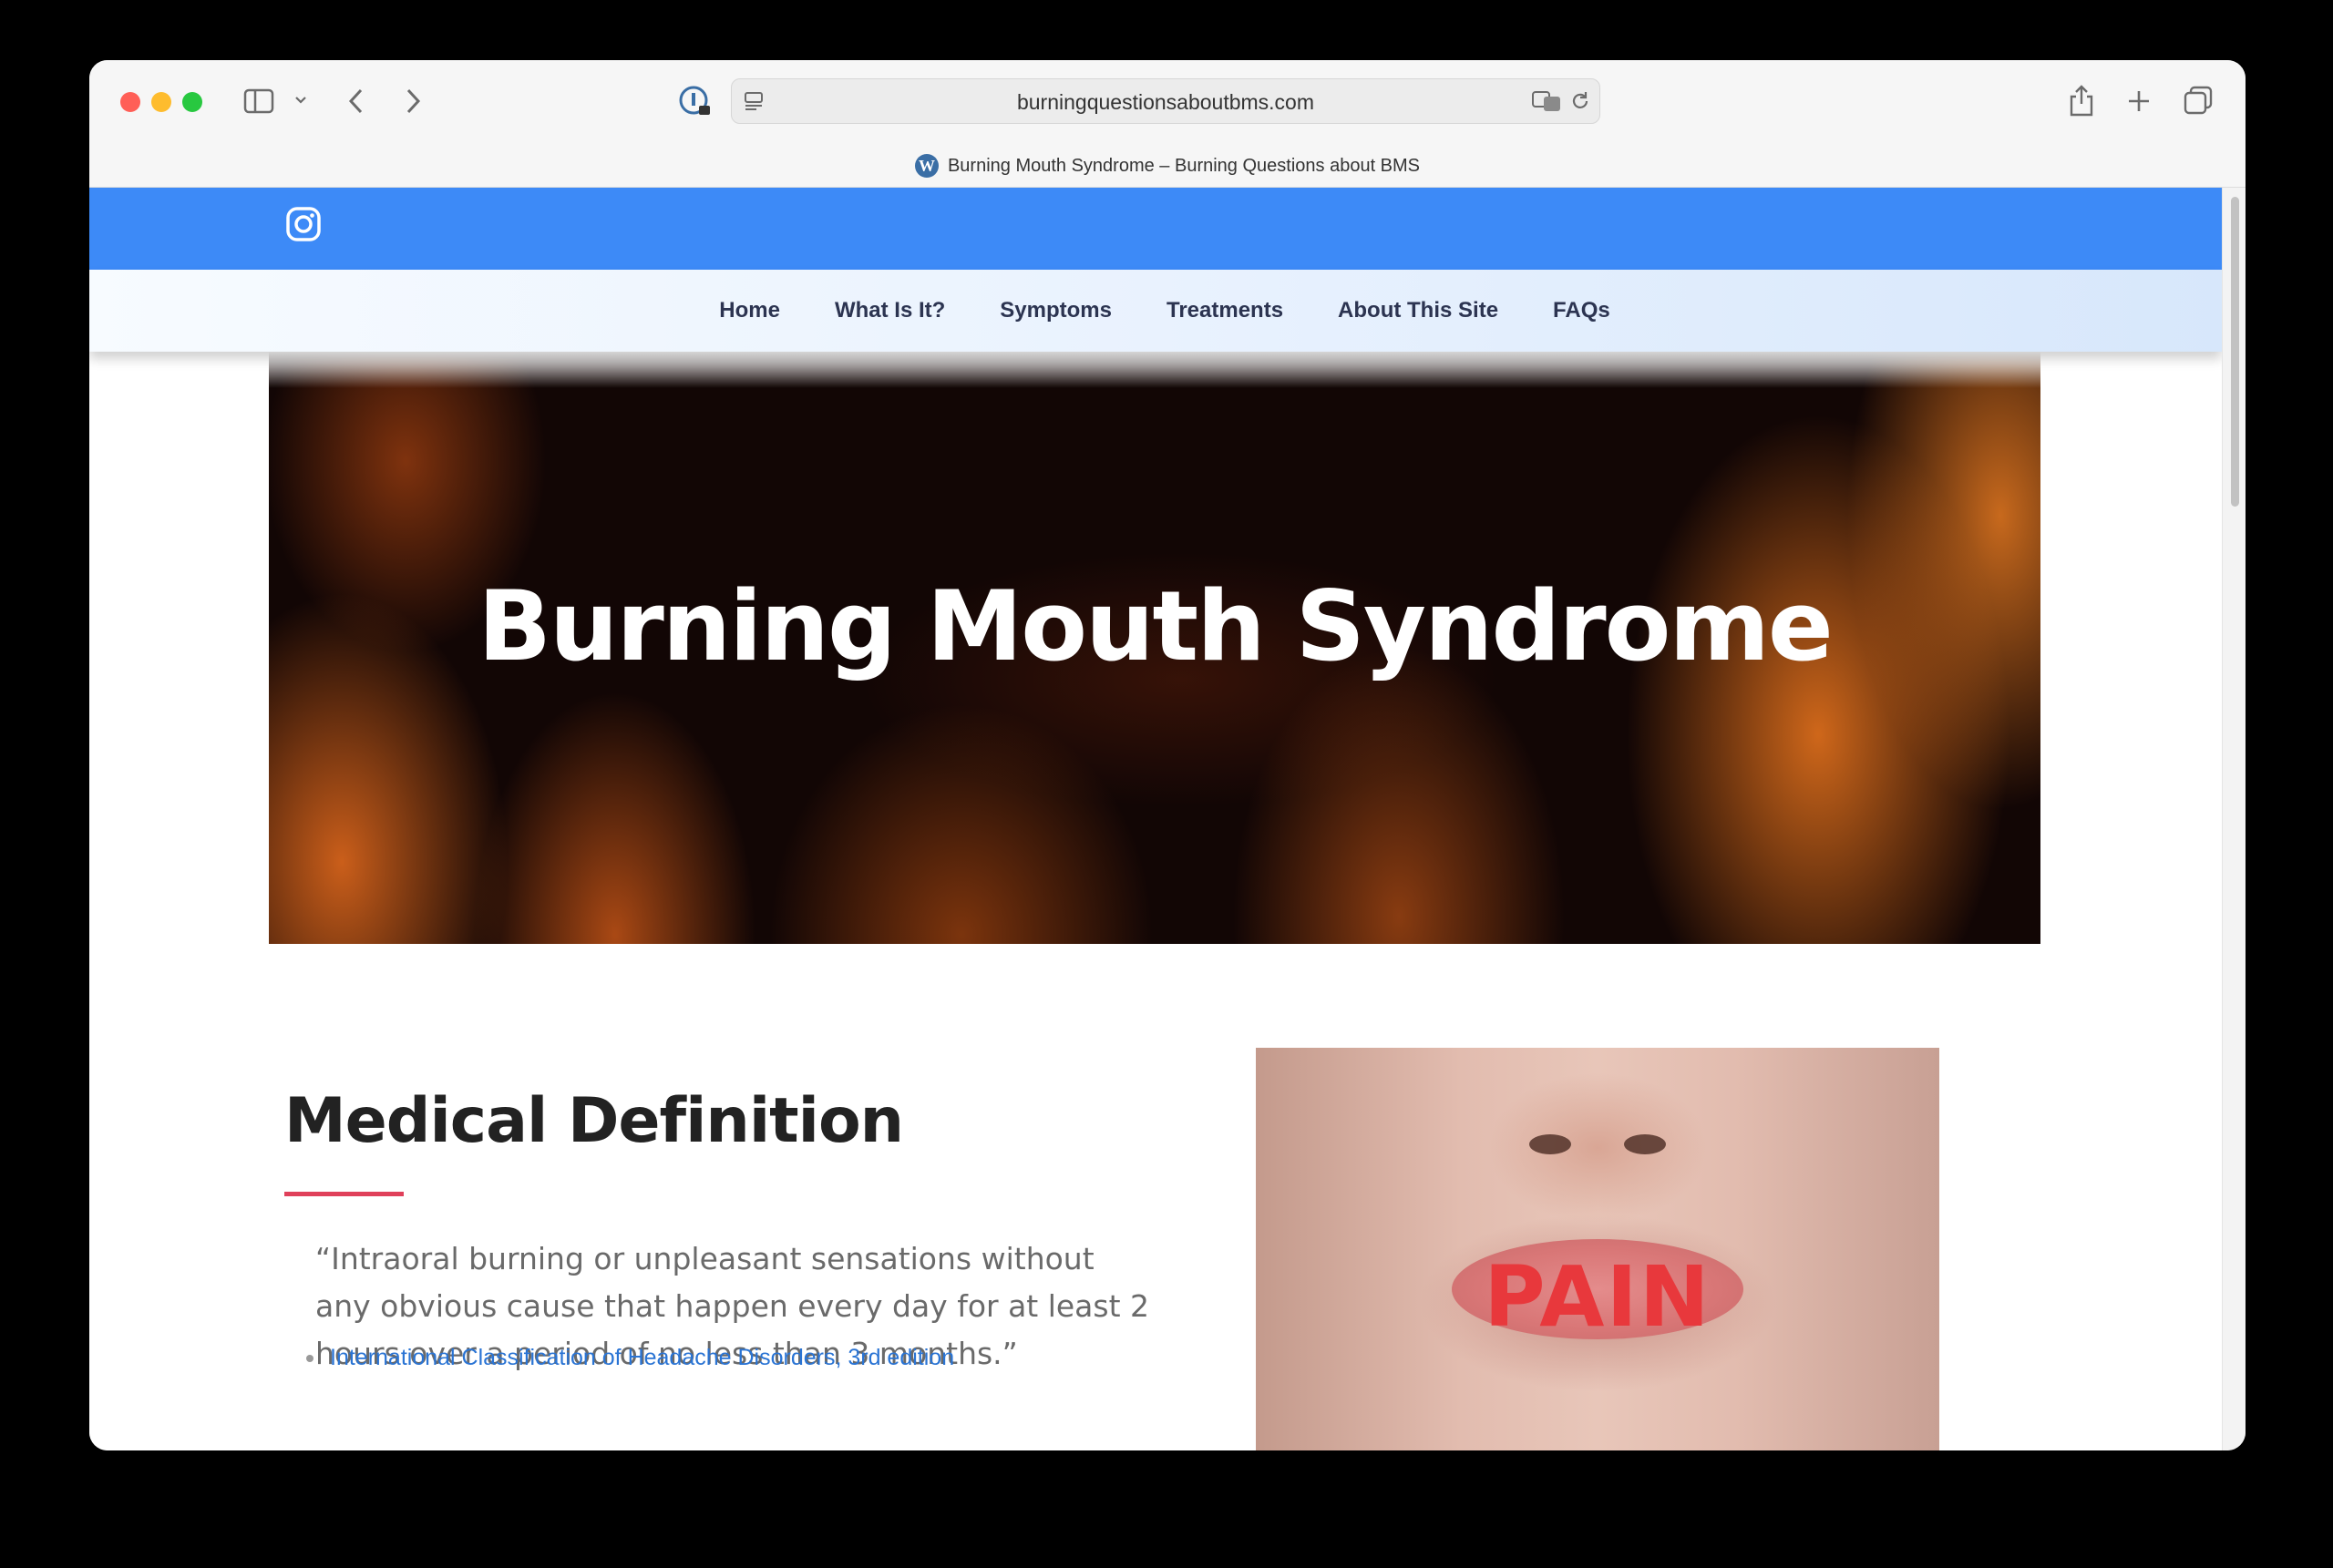  Describe the element at coordinates (344, 1194) in the screenshot. I see `heading-underline` at that location.